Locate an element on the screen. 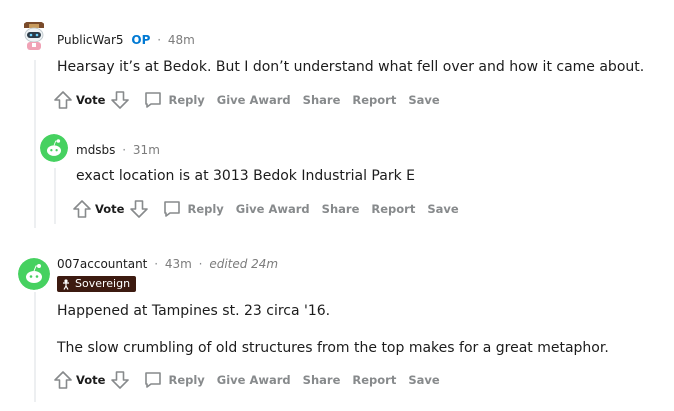  comment-meta: PublicWar5 OP · 48m is located at coordinates (126, 40).